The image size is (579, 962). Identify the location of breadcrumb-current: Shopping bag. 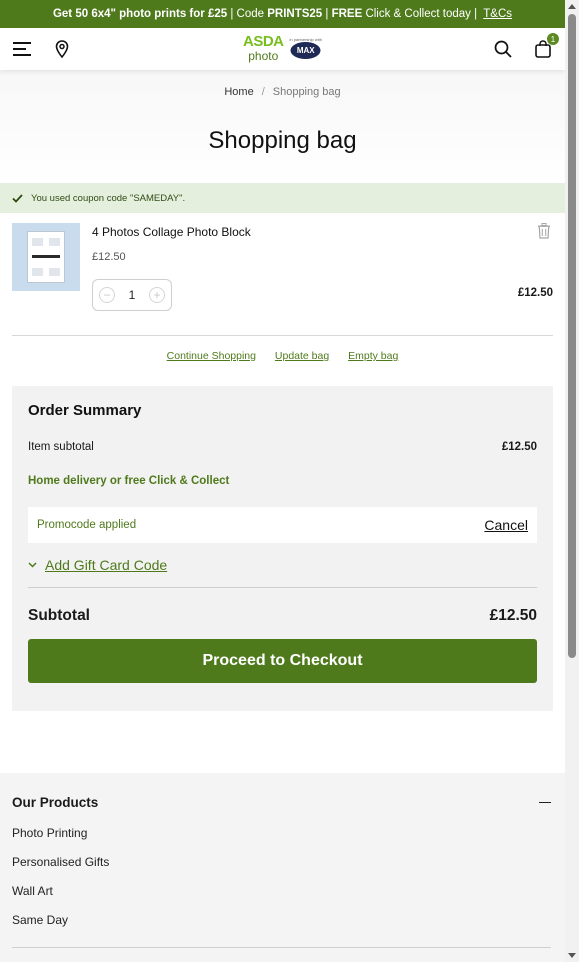
(306, 92).